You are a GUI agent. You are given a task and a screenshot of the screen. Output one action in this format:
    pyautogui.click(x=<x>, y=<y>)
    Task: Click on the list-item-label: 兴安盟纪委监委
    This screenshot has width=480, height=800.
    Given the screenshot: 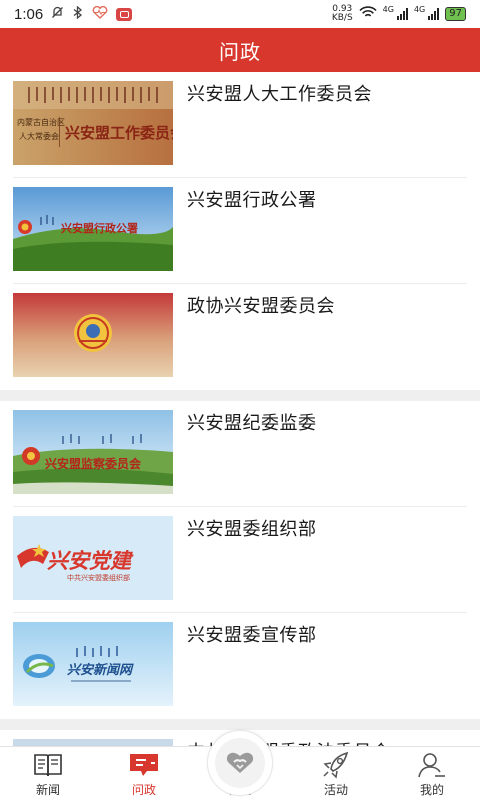 What is the action you would take?
    pyautogui.click(x=252, y=423)
    